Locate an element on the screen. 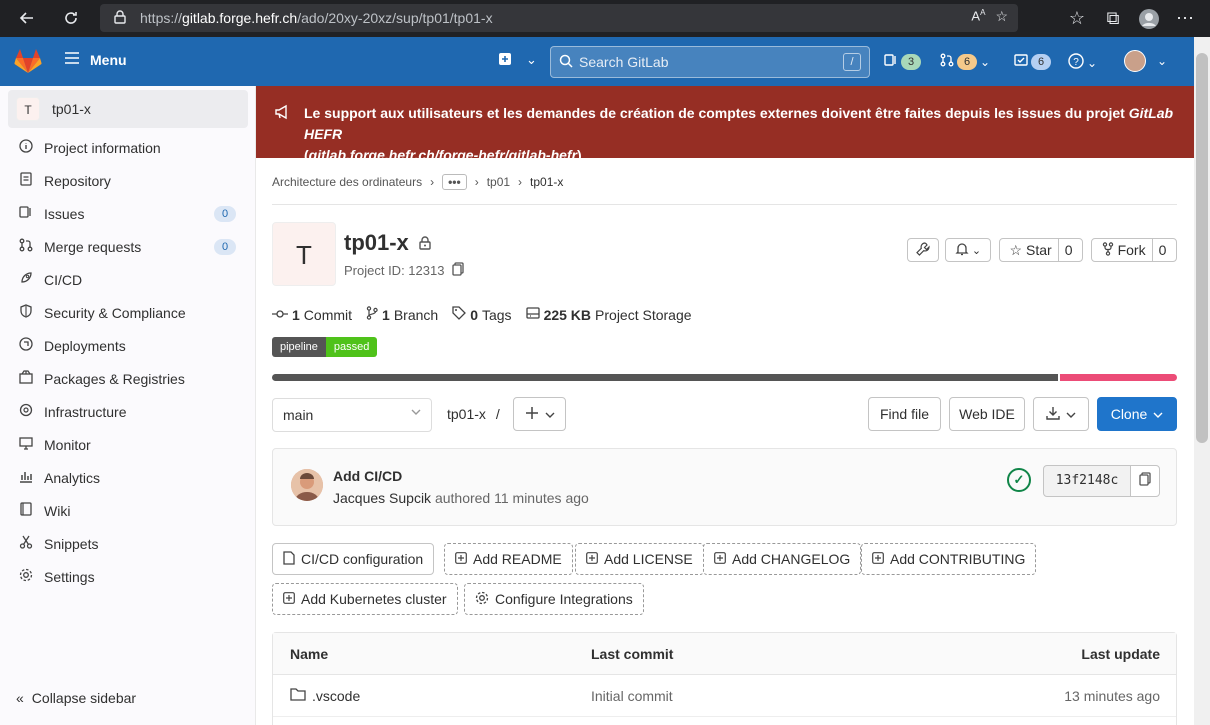  commit-meta: Jacques Supcik authored 11 minutes ago is located at coordinates (461, 498).